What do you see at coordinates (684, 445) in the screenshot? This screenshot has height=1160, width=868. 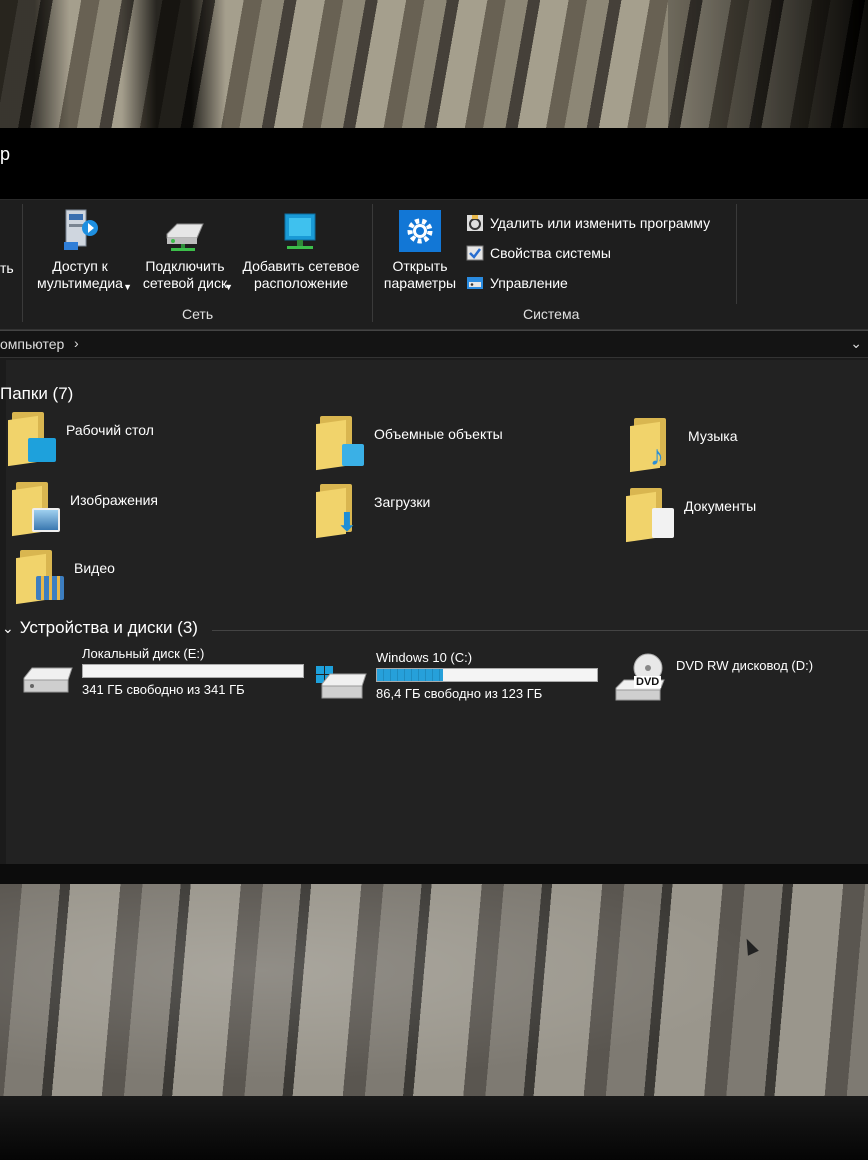 I see `folder-item-music: ♪ Музыка` at bounding box center [684, 445].